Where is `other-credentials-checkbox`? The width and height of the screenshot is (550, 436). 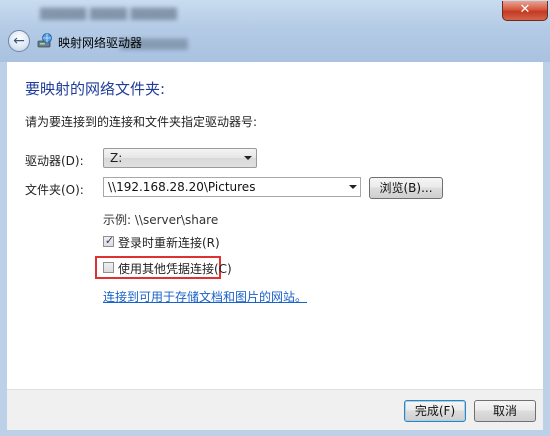 other-credentials-checkbox is located at coordinates (108, 267).